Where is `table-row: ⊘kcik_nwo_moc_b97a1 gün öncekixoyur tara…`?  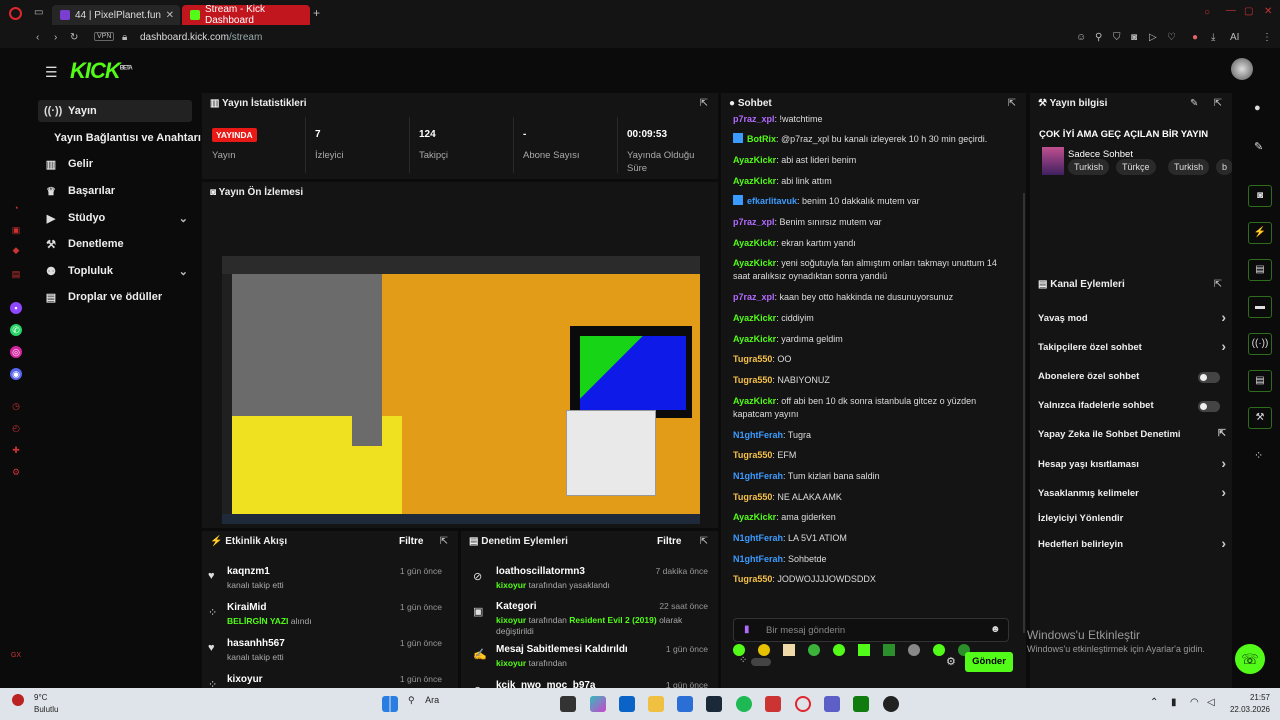 table-row: ⊘kcik_nwo_moc_b97a1 gün öncekixoyur tara… is located at coordinates (589, 684).